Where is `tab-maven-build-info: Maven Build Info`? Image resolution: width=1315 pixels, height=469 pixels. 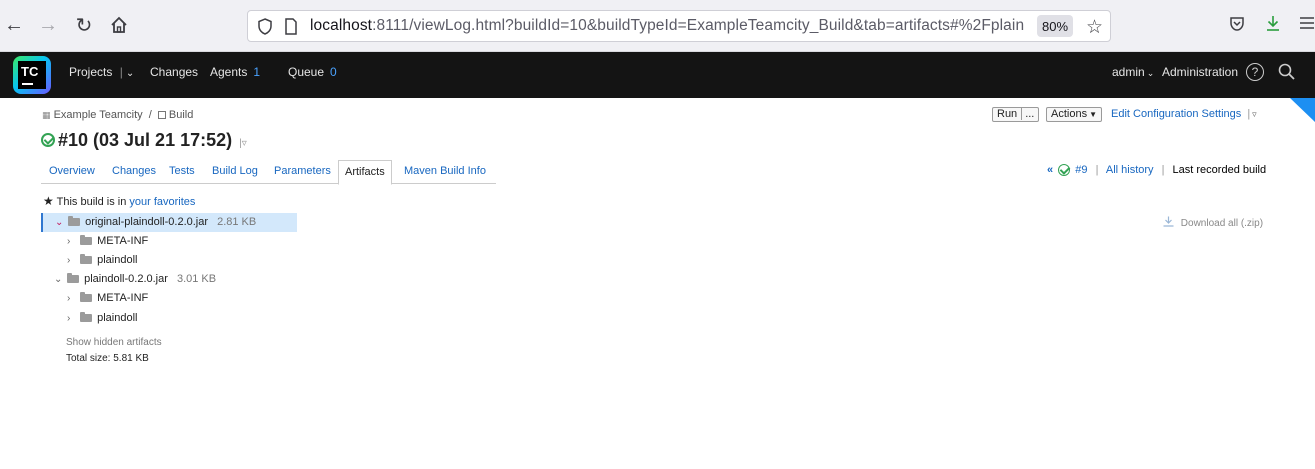
tab-maven-build-info: Maven Build Info is located at coordinates (445, 172).